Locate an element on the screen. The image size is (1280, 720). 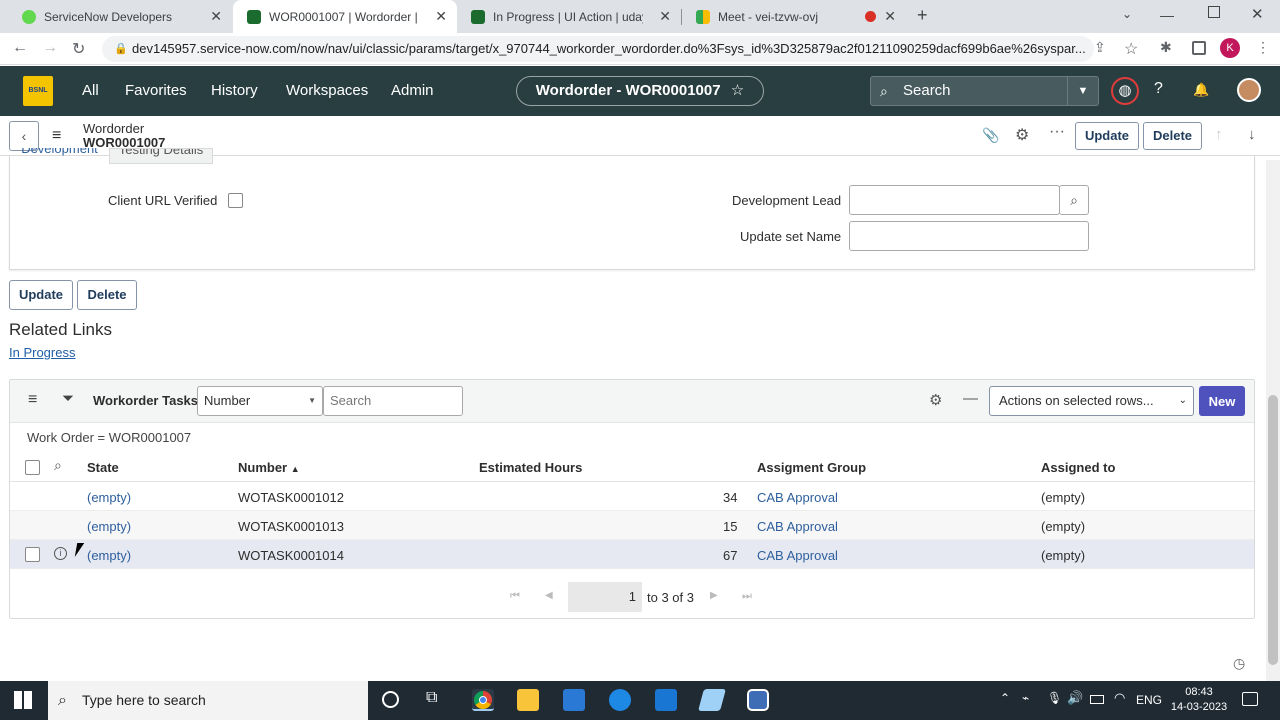
cortana-icon is located at coordinates (390, 699).